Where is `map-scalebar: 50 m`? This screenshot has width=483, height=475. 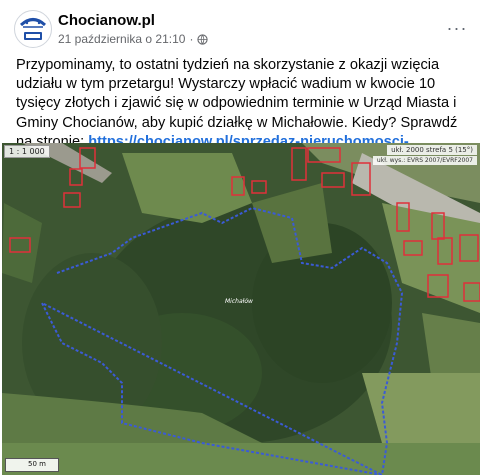
map-scalebar: 50 m is located at coordinates (32, 465).